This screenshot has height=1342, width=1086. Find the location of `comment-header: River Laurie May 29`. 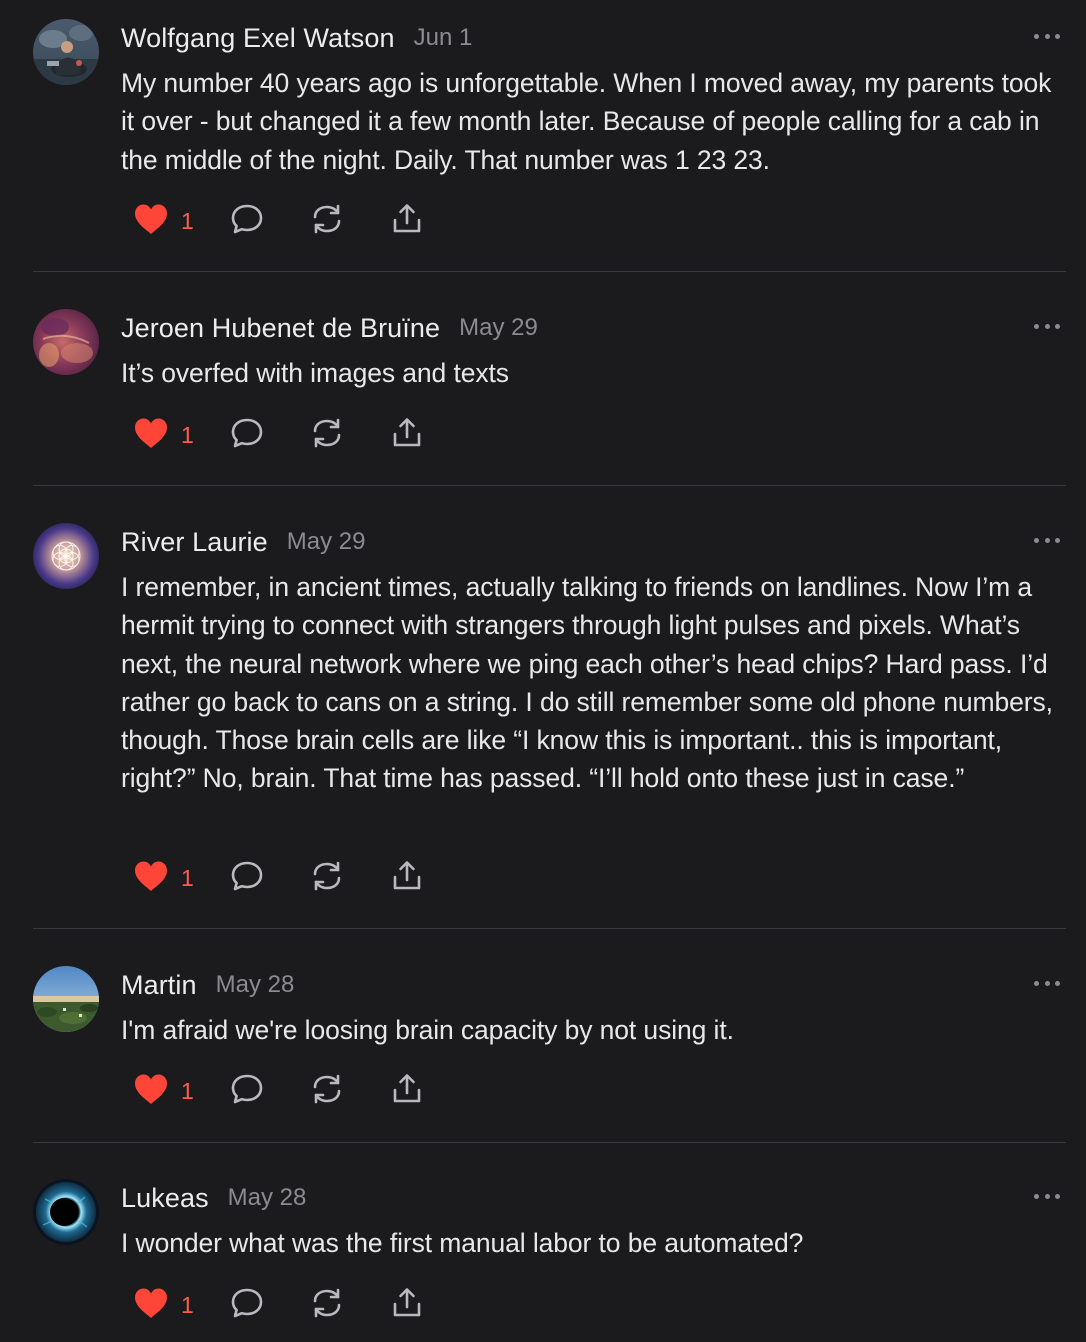

comment-header: River Laurie May 29 is located at coordinates (243, 542).